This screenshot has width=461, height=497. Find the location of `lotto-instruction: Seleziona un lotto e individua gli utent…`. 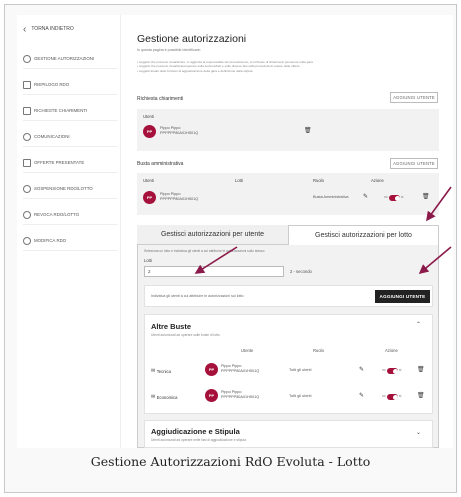

lotto-instruction: Seleziona un lotto e individua gli utent… is located at coordinates (204, 251).